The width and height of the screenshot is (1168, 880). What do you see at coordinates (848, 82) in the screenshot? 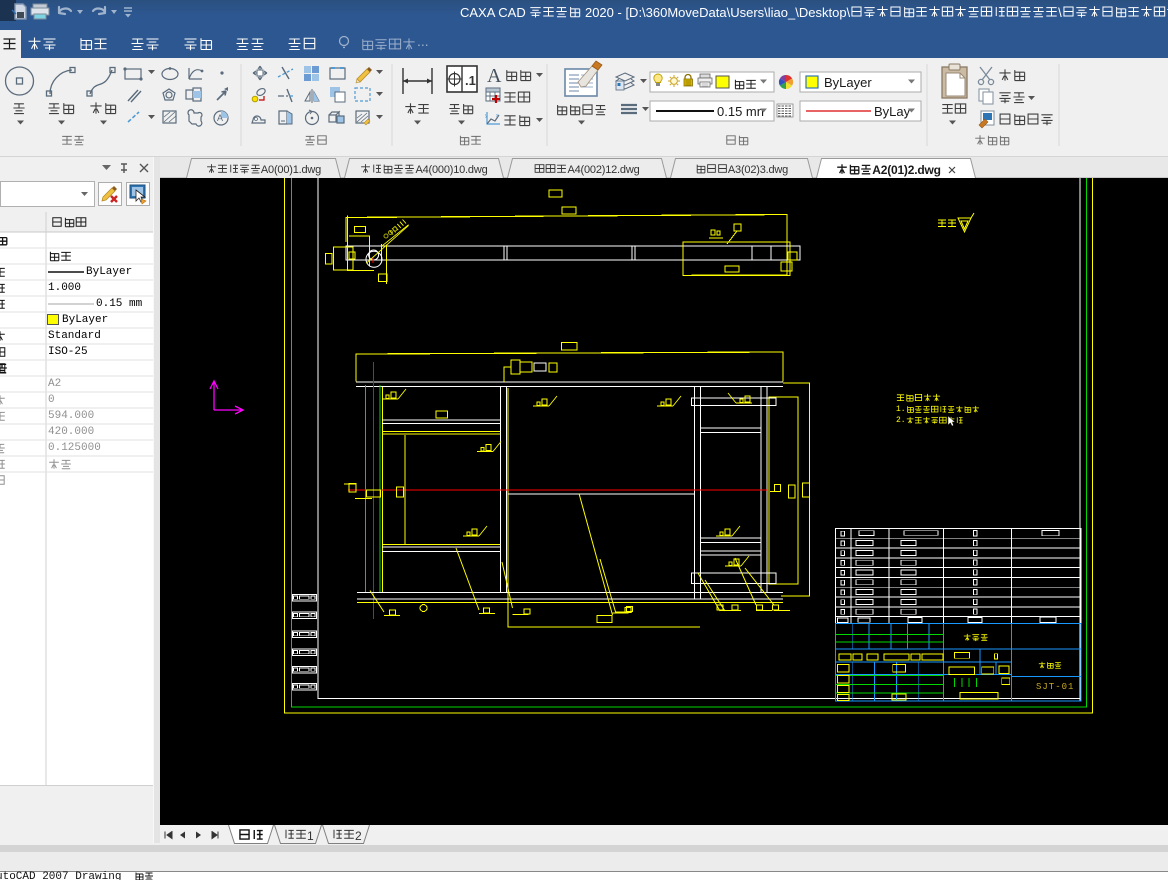
I see `svg-text: ByLayer` at bounding box center [848, 82].